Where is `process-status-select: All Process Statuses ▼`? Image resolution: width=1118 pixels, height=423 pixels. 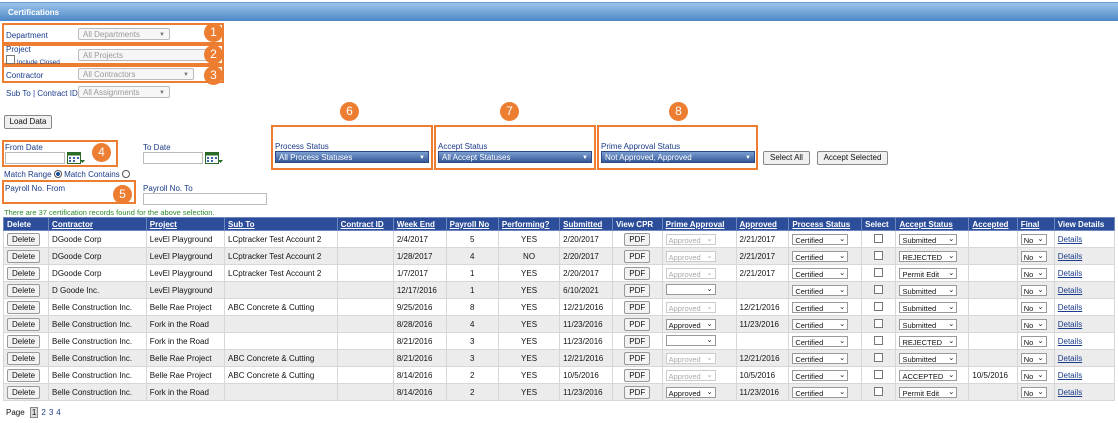 process-status-select: All Process Statuses ▼ is located at coordinates (352, 157).